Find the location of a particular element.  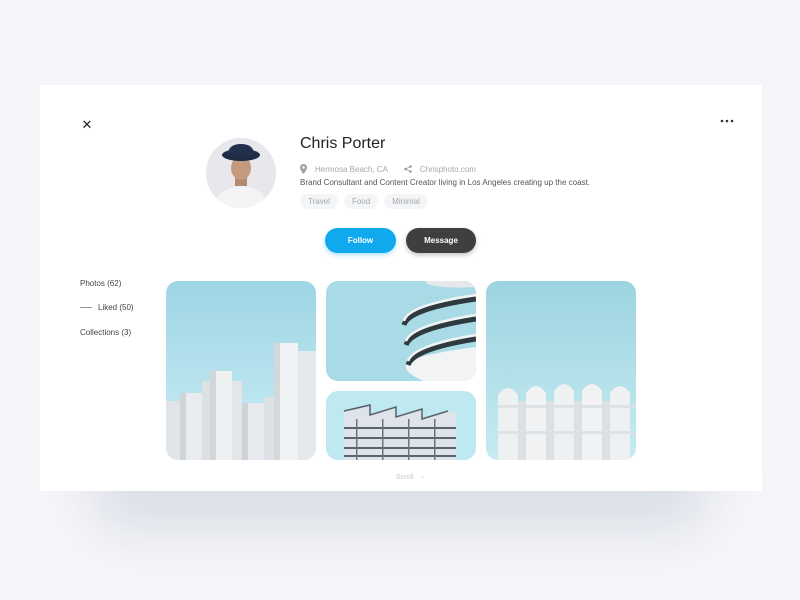

nav-item-label: Liked (50) is located at coordinates (116, 307).